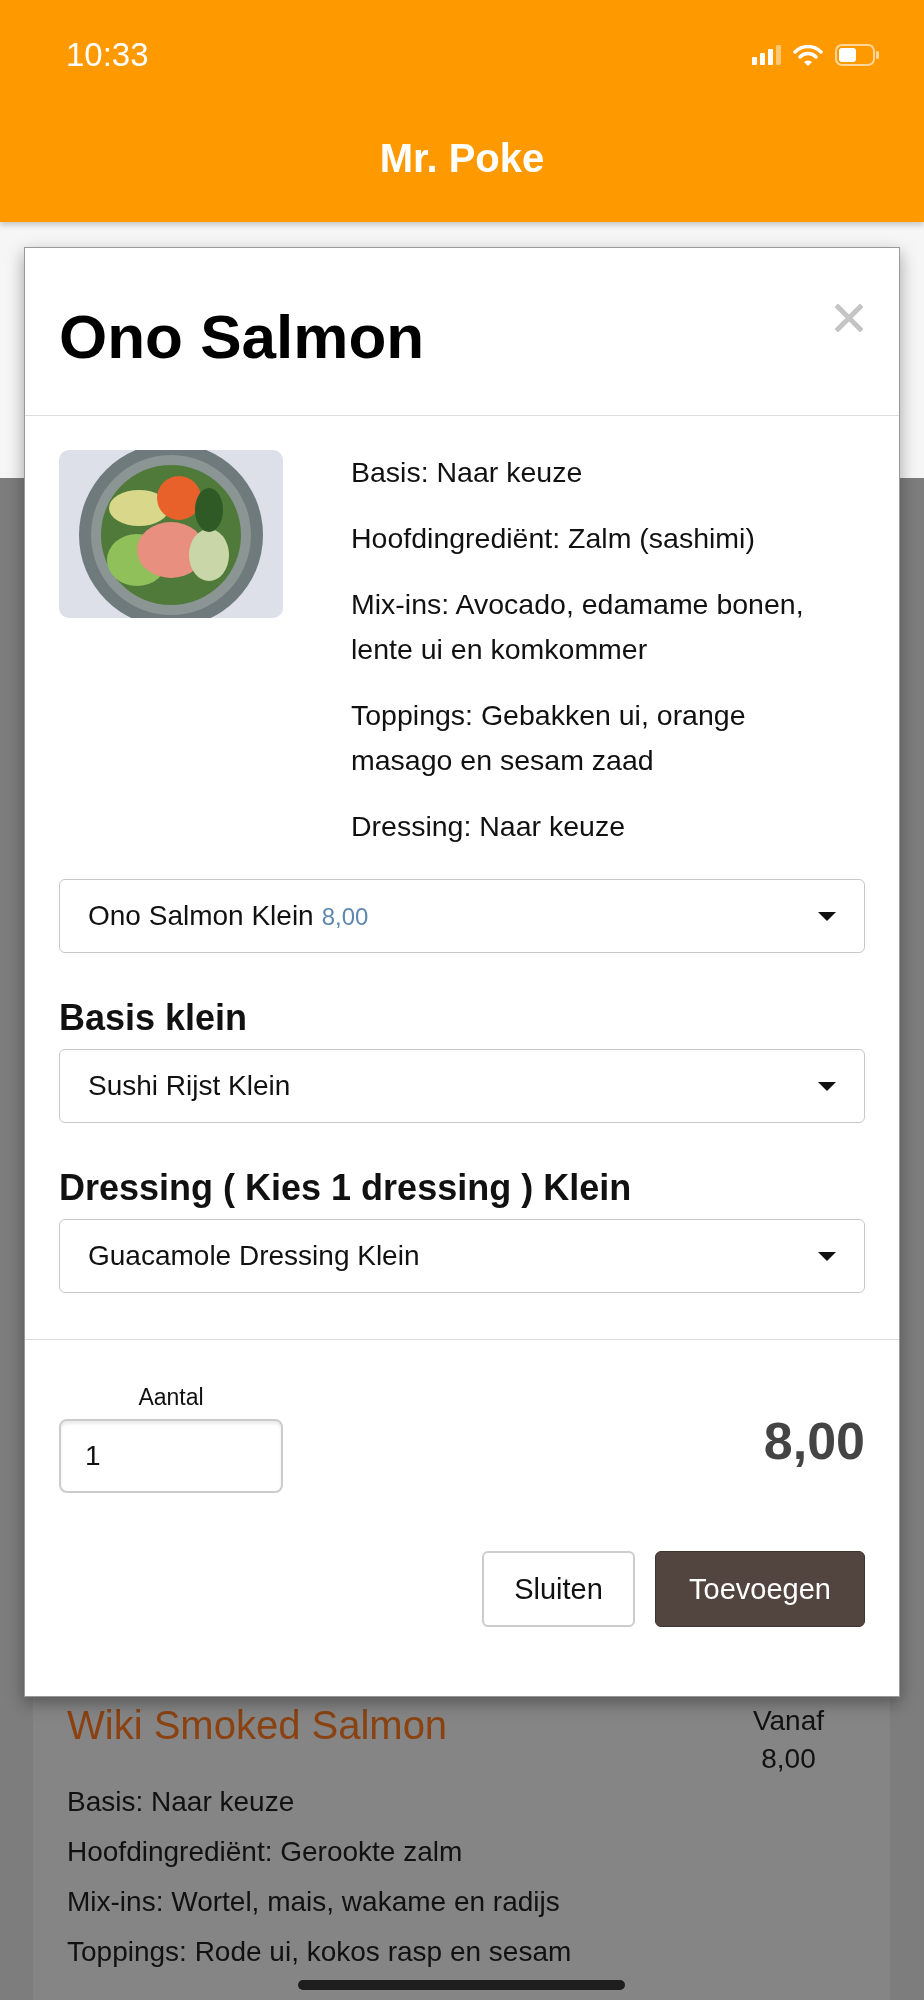 The image size is (924, 2000). Describe the element at coordinates (462, 158) in the screenshot. I see `app-title: Mr. Poke` at that location.